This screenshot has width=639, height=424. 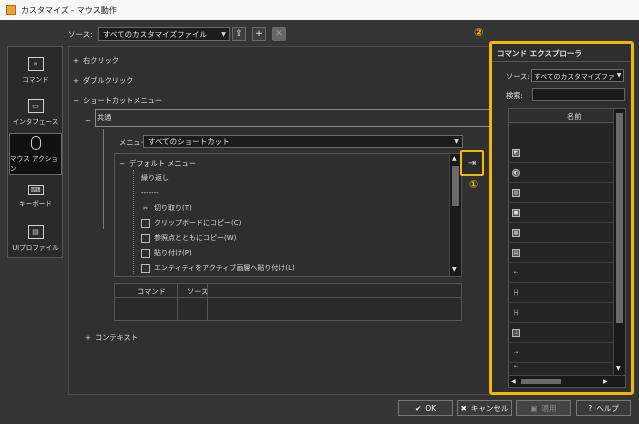 What do you see at coordinates (479, 32) in the screenshot?
I see `callout-number-2: ②` at bounding box center [479, 32].